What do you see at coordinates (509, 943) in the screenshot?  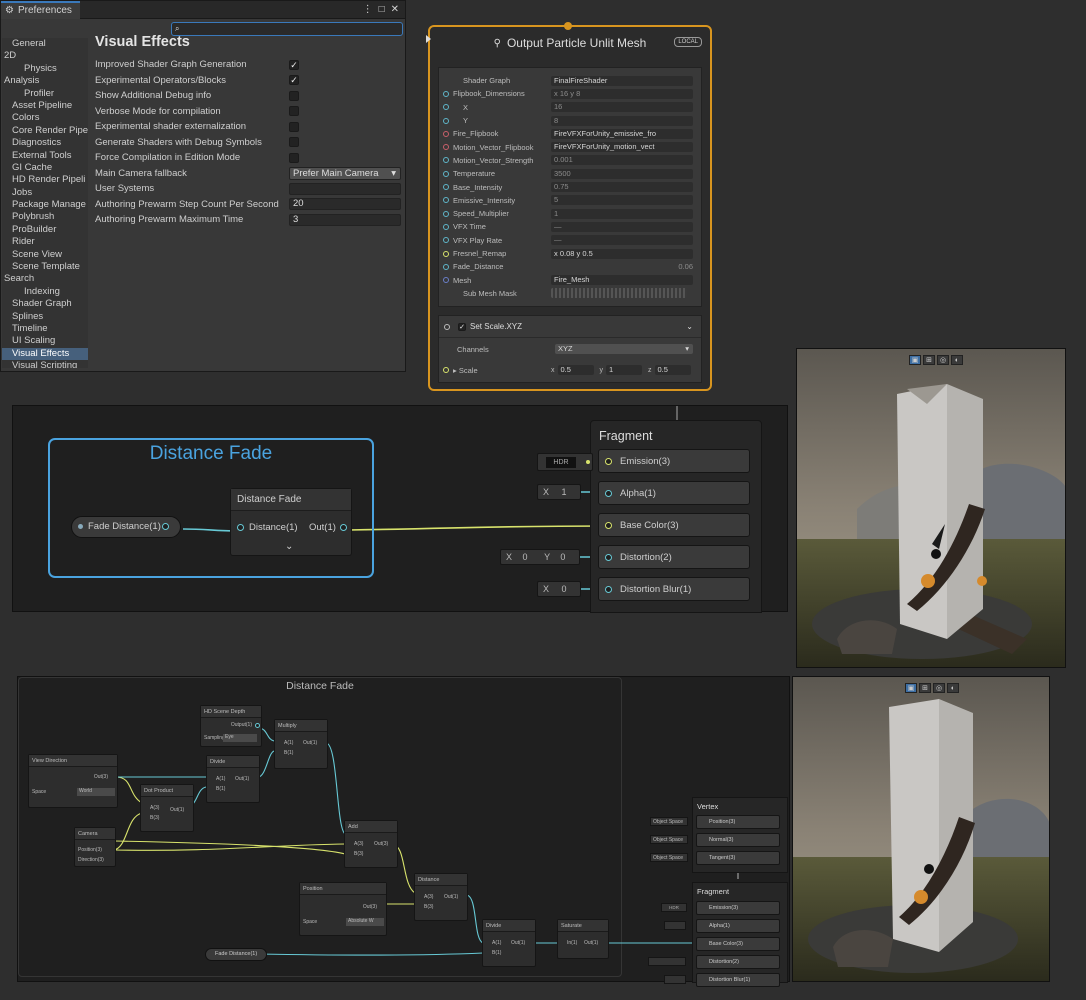 I see `divide-node-2: Divide A(1) B(1) Out(1)` at bounding box center [509, 943].